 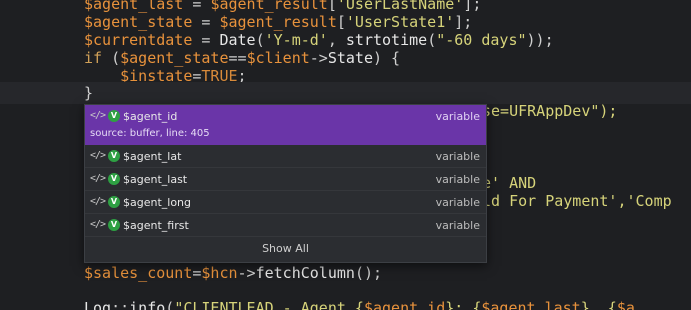 I want to click on suggestion-label: $agent_lat, so click(x=152, y=156).